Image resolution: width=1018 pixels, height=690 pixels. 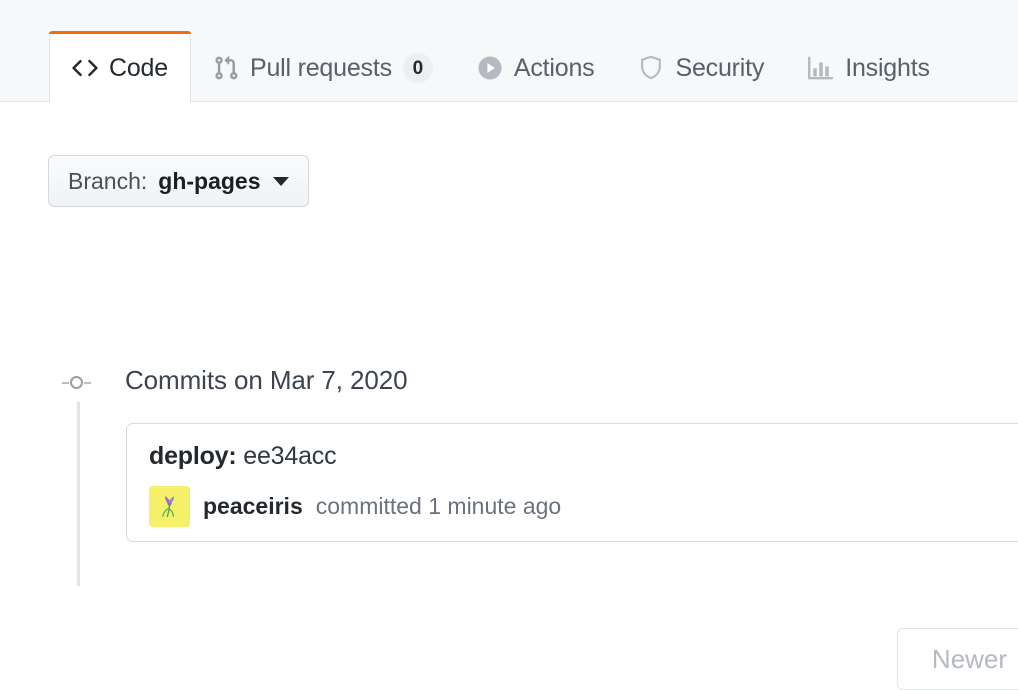 I want to click on tab-pull-requests: Pull requests 0, so click(x=323, y=68).